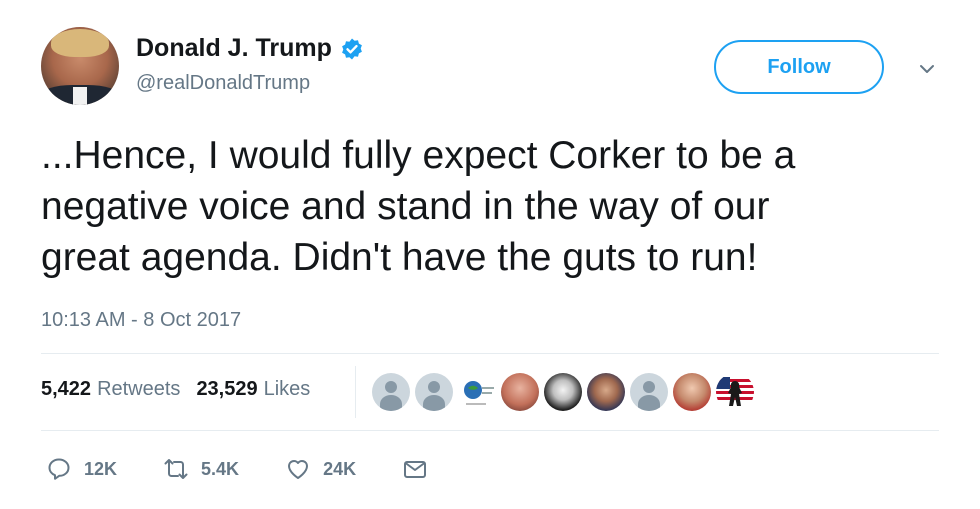 This screenshot has height=509, width=980. Describe the element at coordinates (287, 389) in the screenshot. I see `likes-label: Likes` at that location.